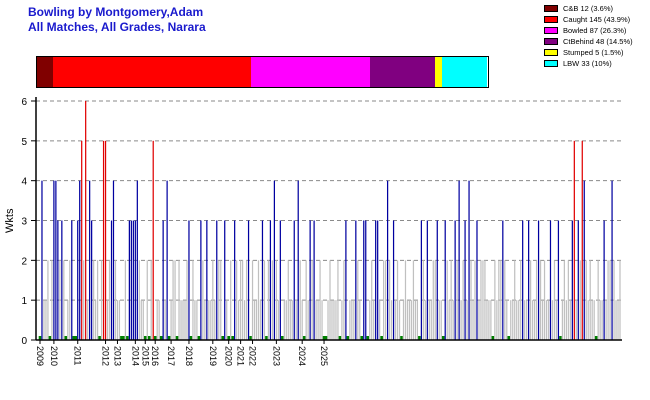 This screenshot has width=650, height=400. What do you see at coordinates (78, 355) in the screenshot?
I see `x-year-label: 2011` at bounding box center [78, 355].